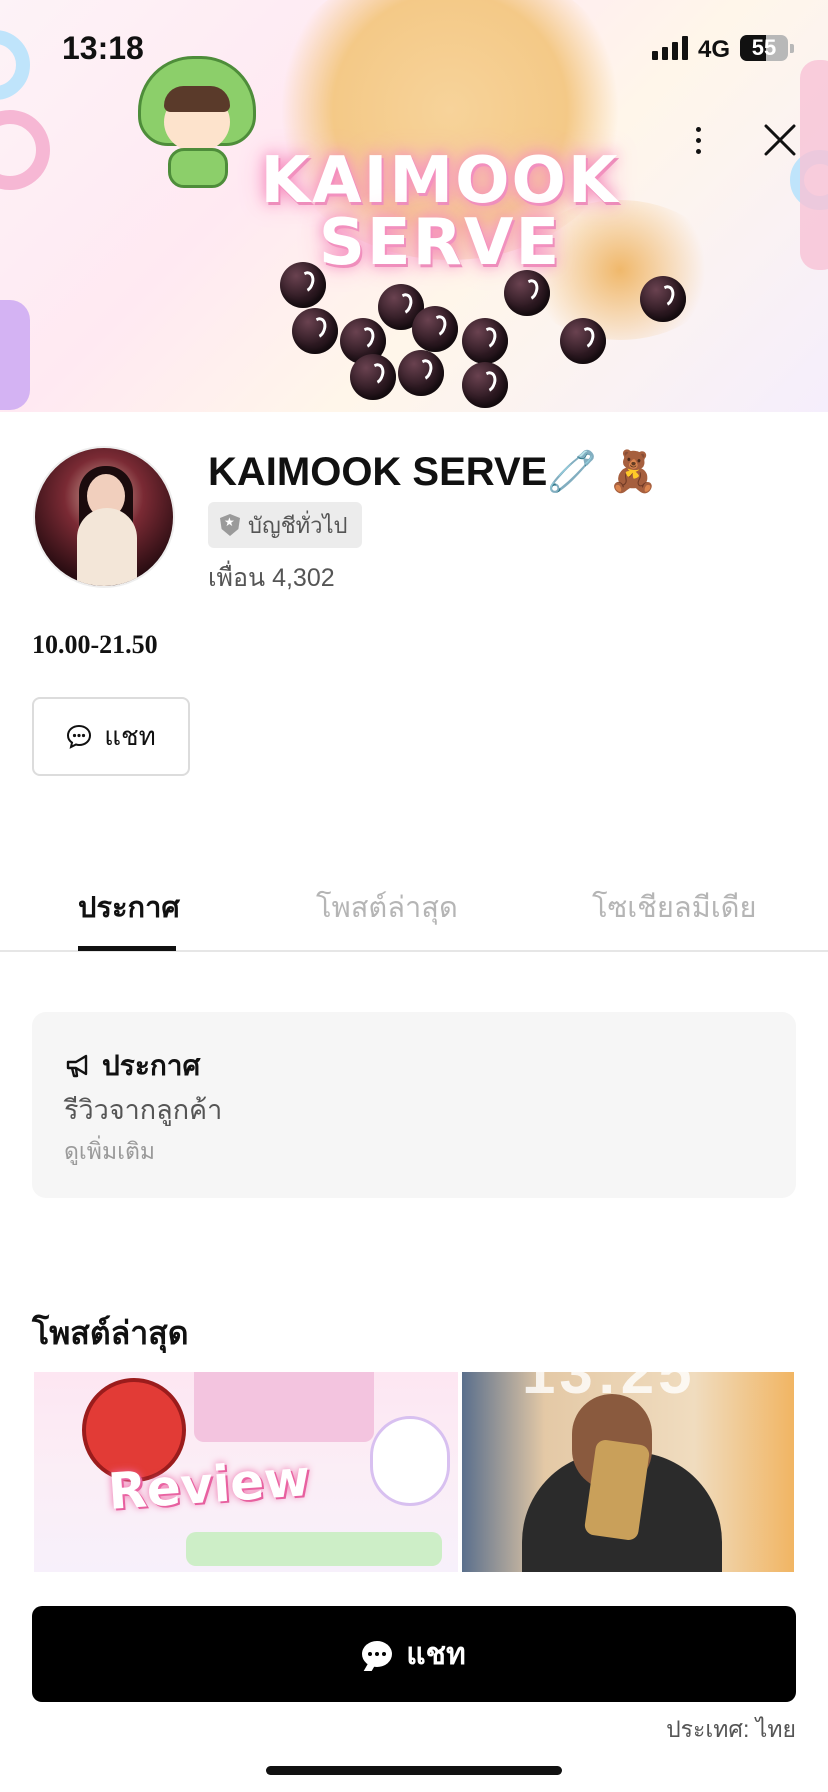 Image resolution: width=828 pixels, height=1792 pixels. Describe the element at coordinates (271, 578) in the screenshot. I see `friends-count: เพื่อน 4,302` at that location.